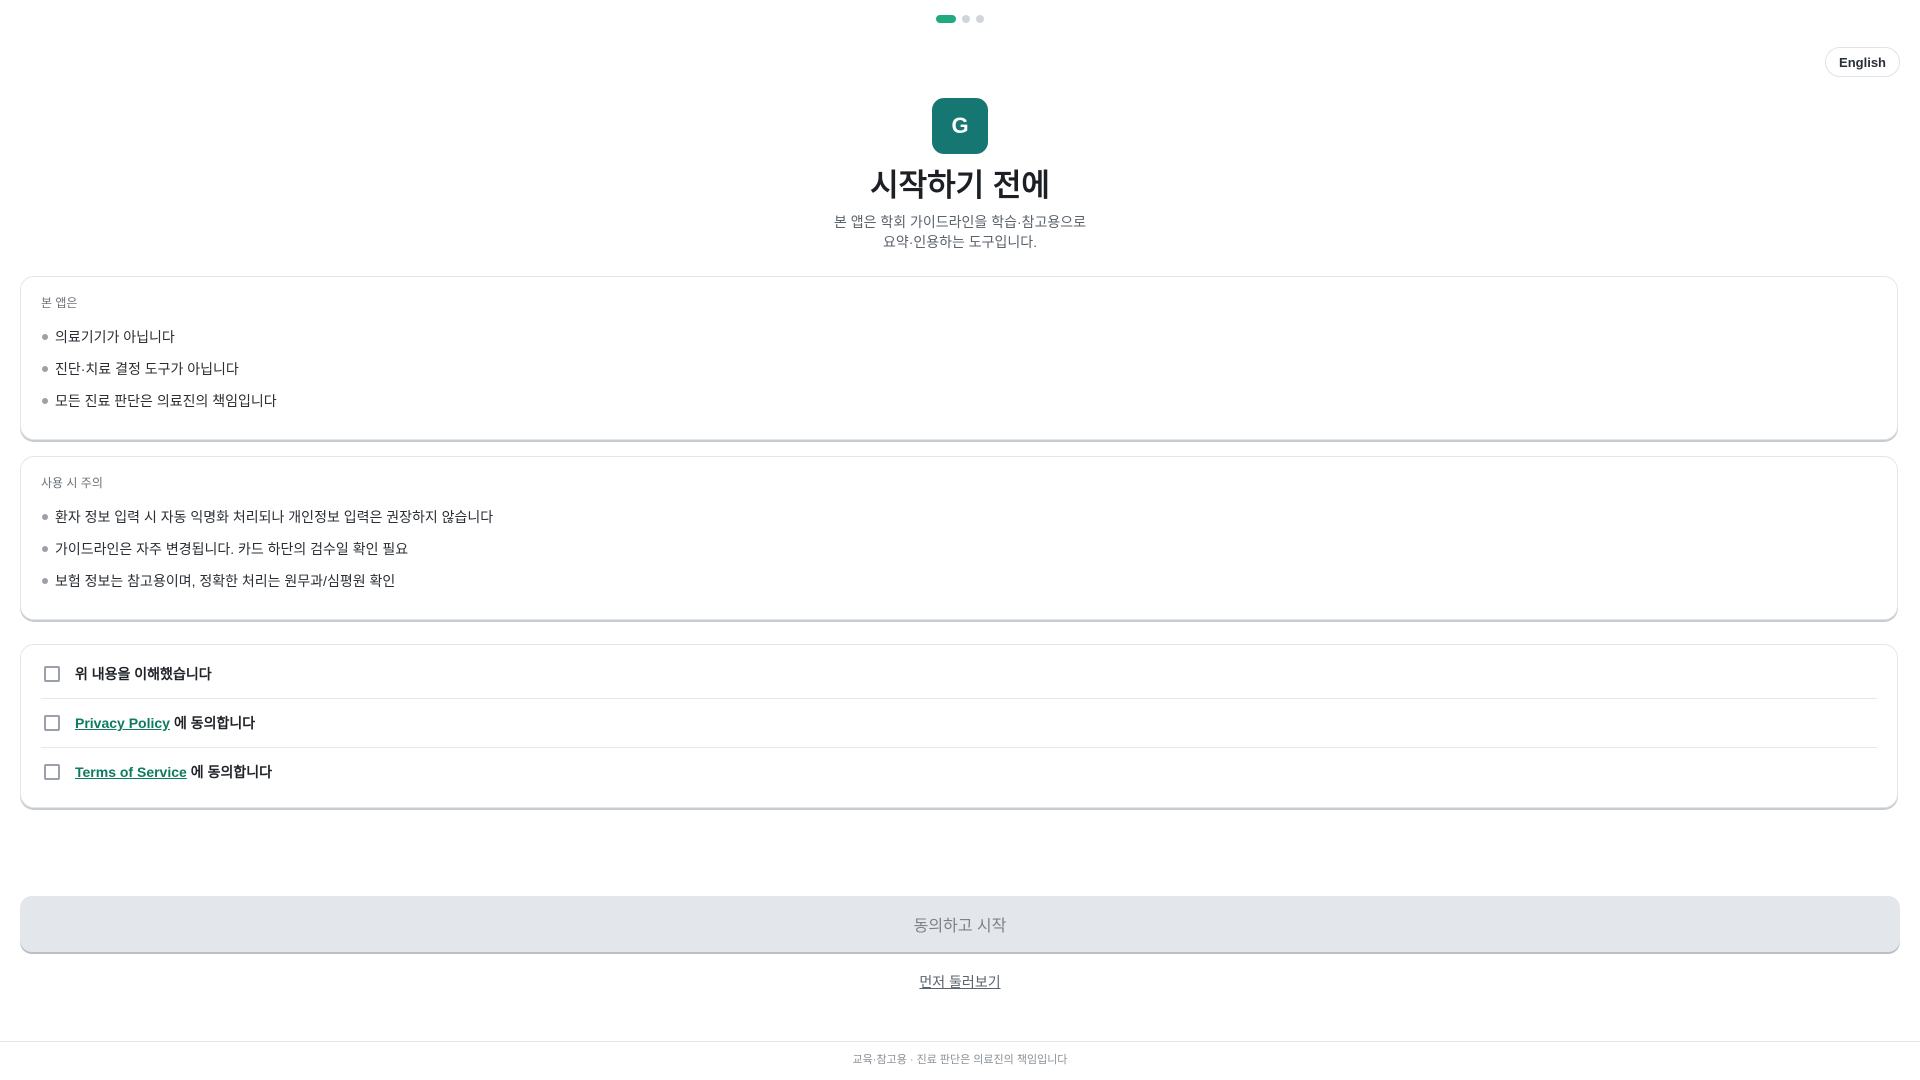  What do you see at coordinates (131, 772) in the screenshot?
I see `terms-of-service-link: Terms of Service` at bounding box center [131, 772].